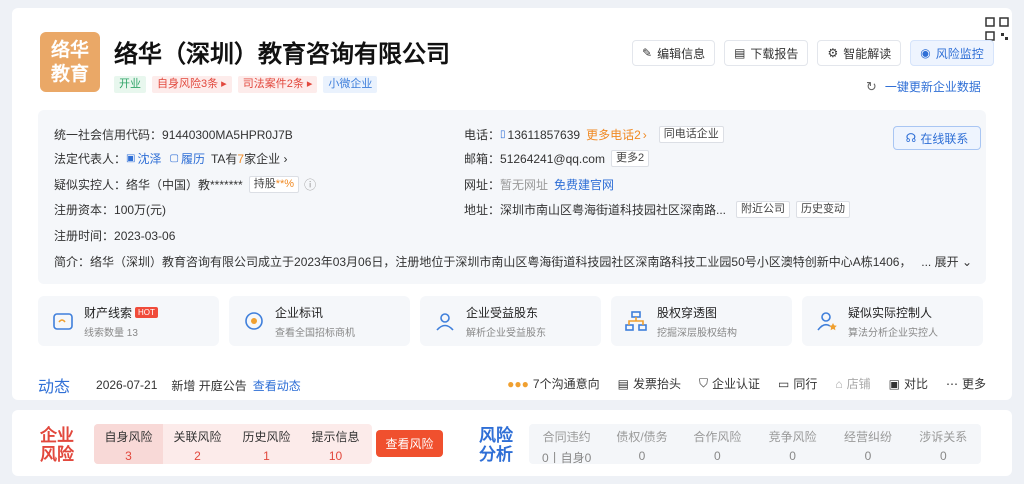 This screenshot has width=1024, height=484. What do you see at coordinates (131, 158) in the screenshot?
I see `avatar: ▣` at bounding box center [131, 158].